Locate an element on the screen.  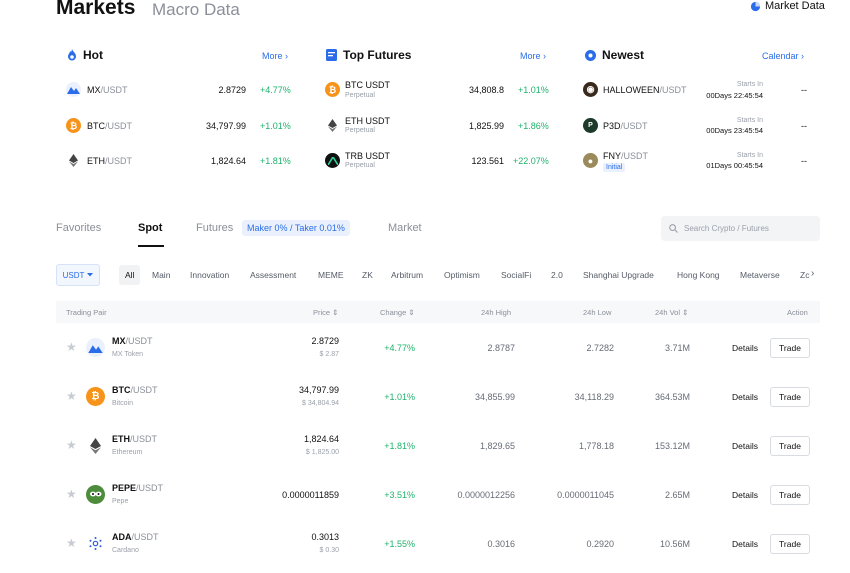
price: 1,824.64 is located at coordinates (321, 439).